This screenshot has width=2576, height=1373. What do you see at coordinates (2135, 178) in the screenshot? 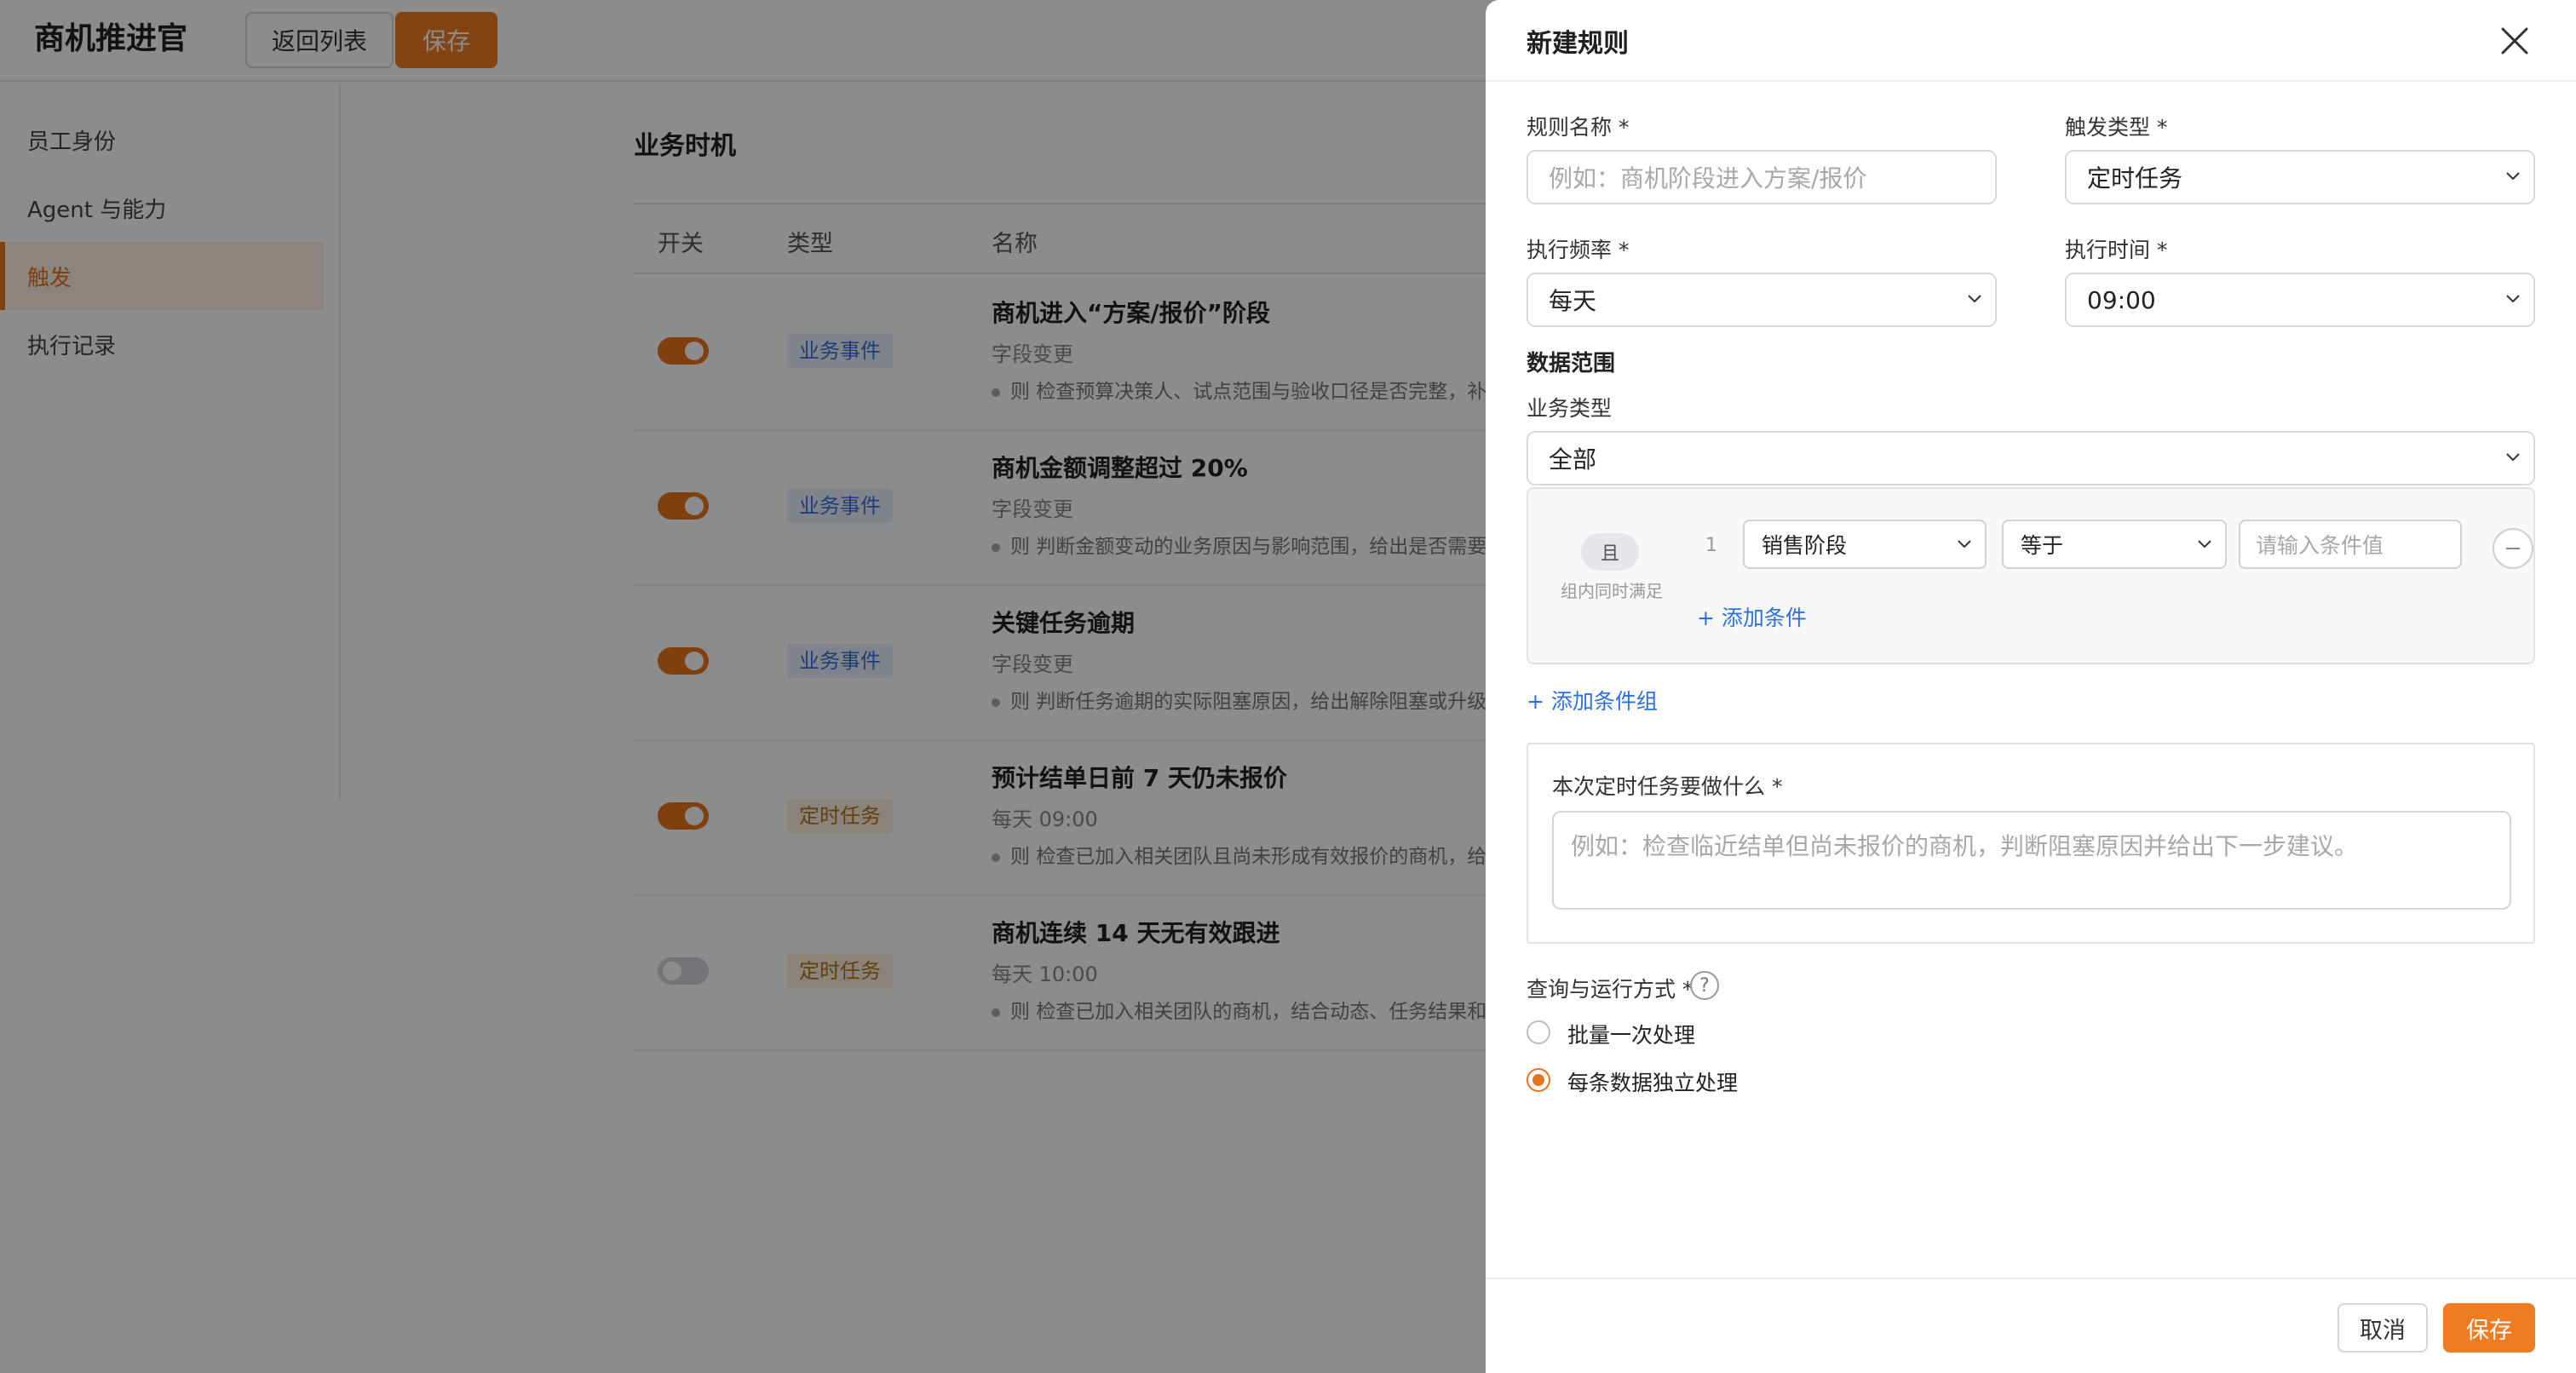
I see `trigger-type-value: 定时任务` at bounding box center [2135, 178].